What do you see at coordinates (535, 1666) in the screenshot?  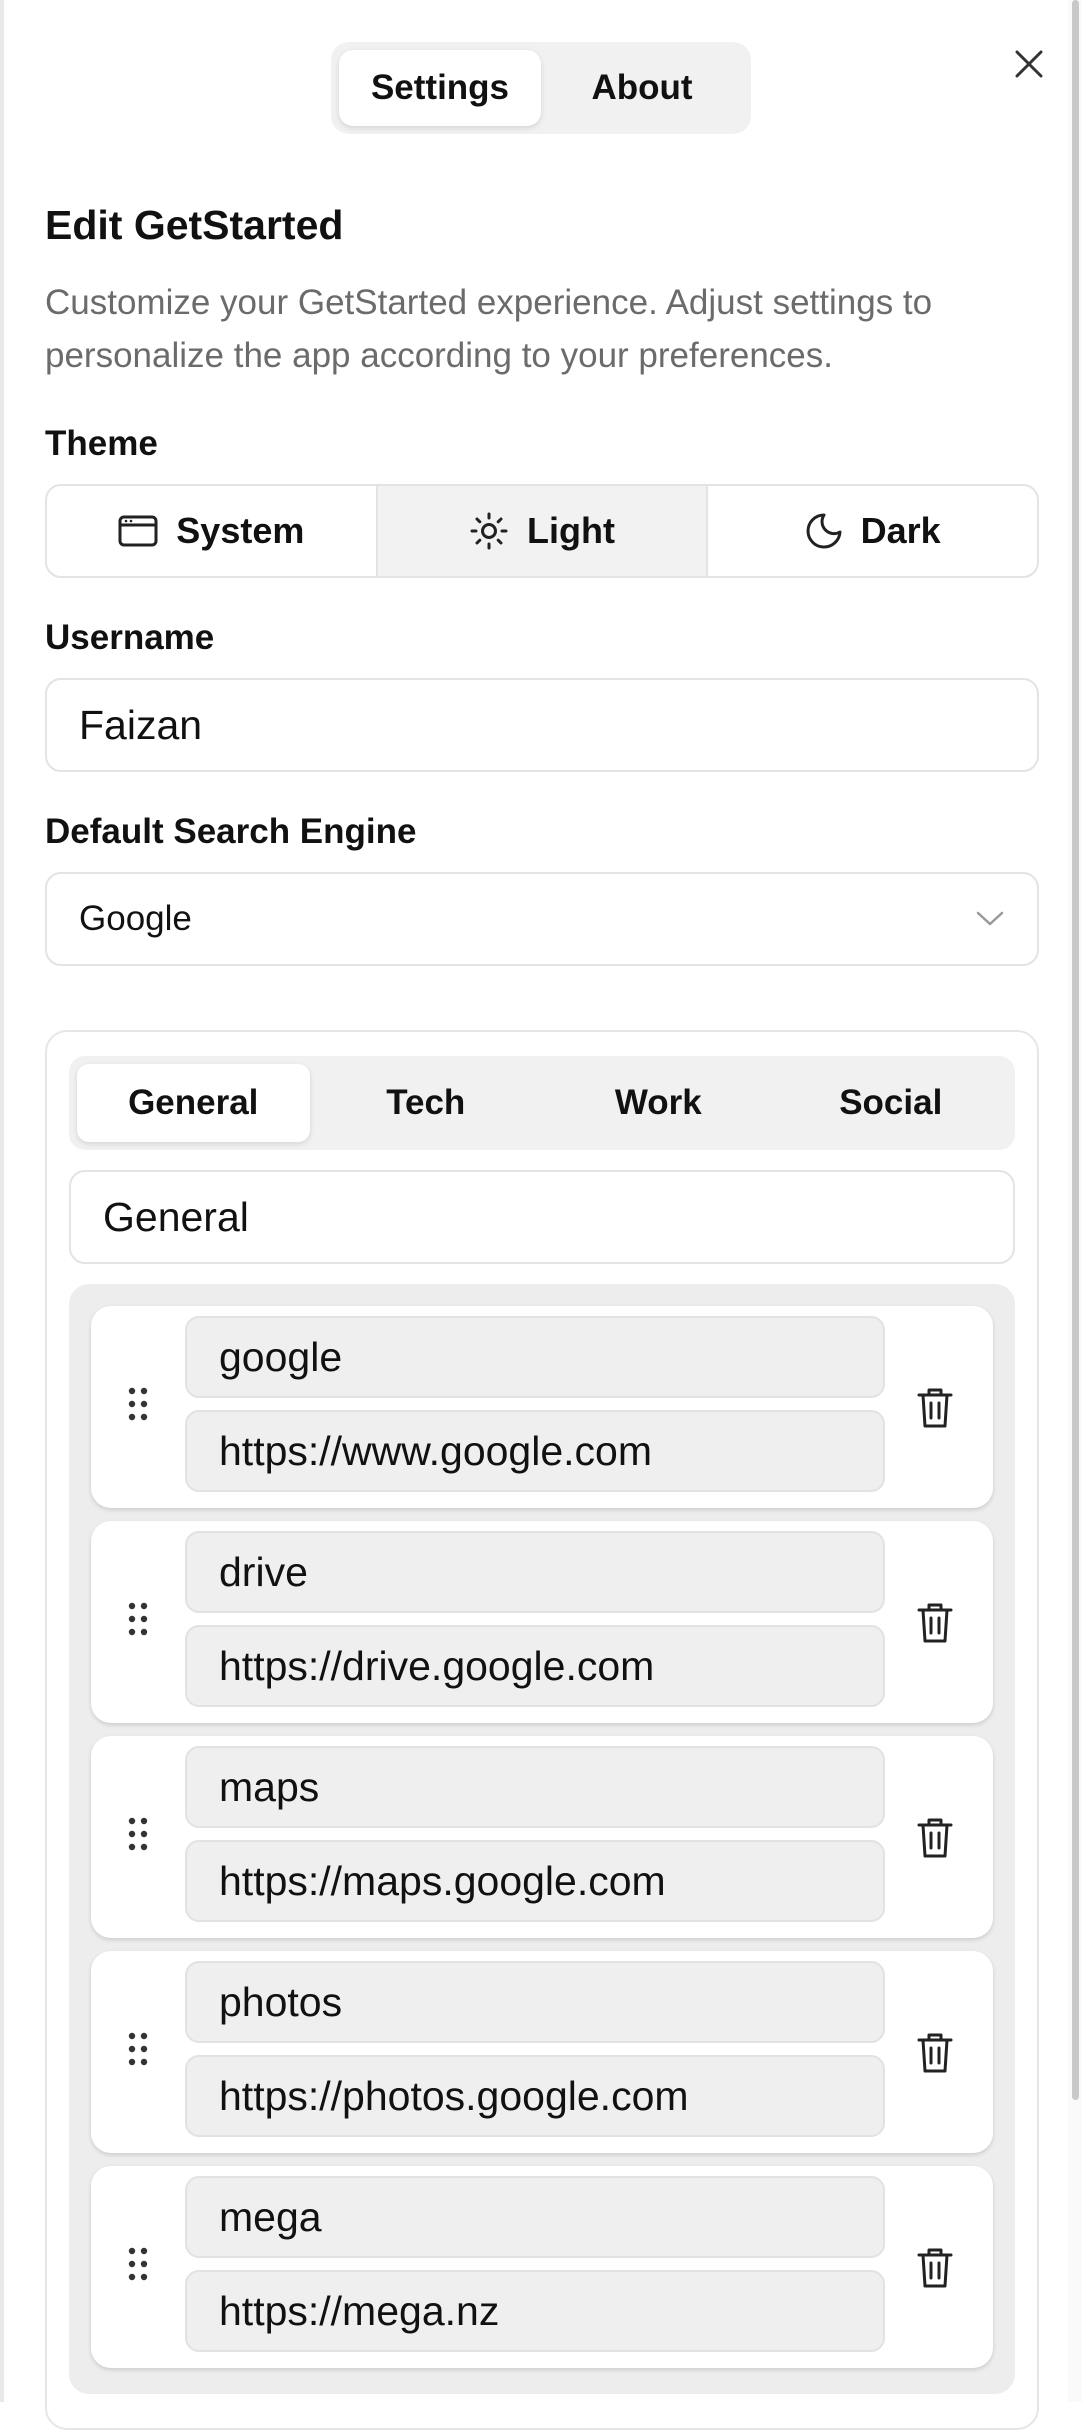 I see `link-url-input: https://drive.google.com` at bounding box center [535, 1666].